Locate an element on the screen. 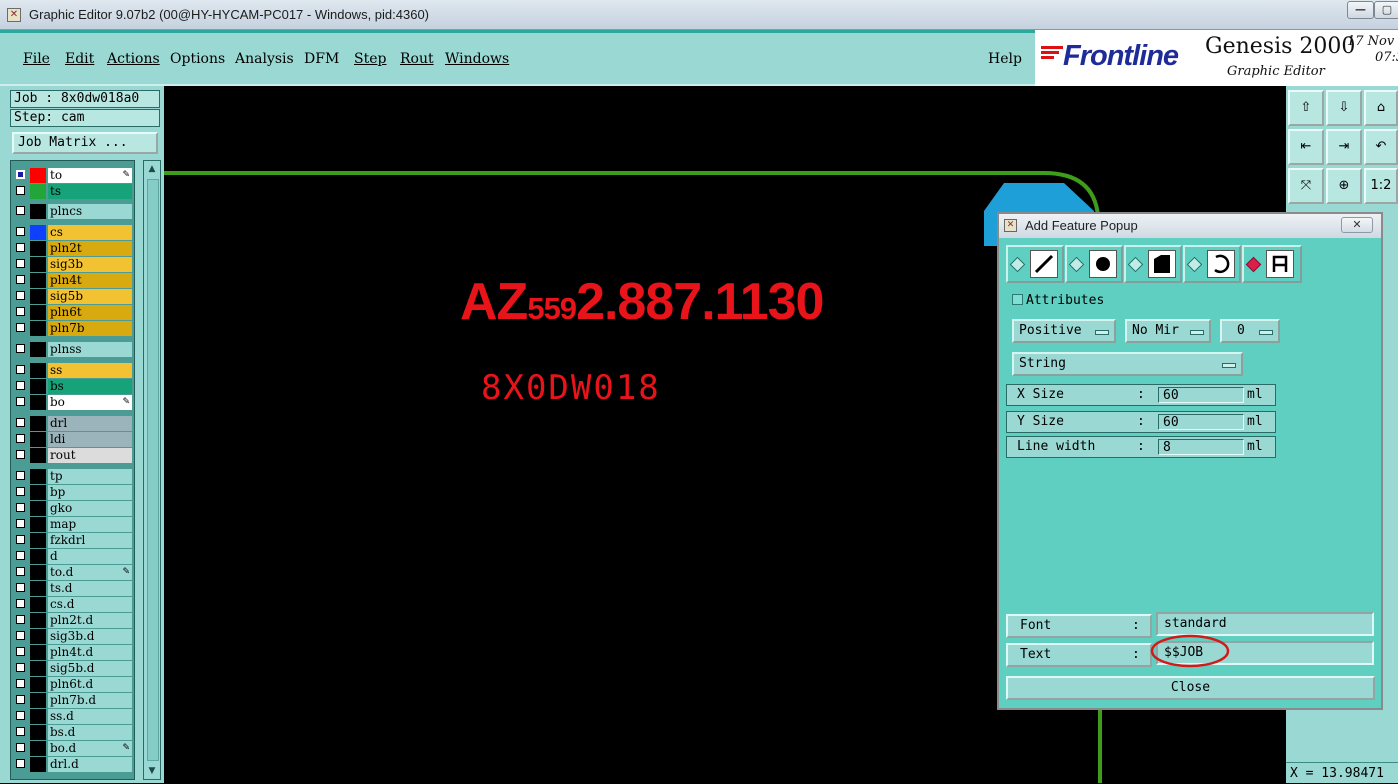  layer-name: sig3b is located at coordinates (90, 264).